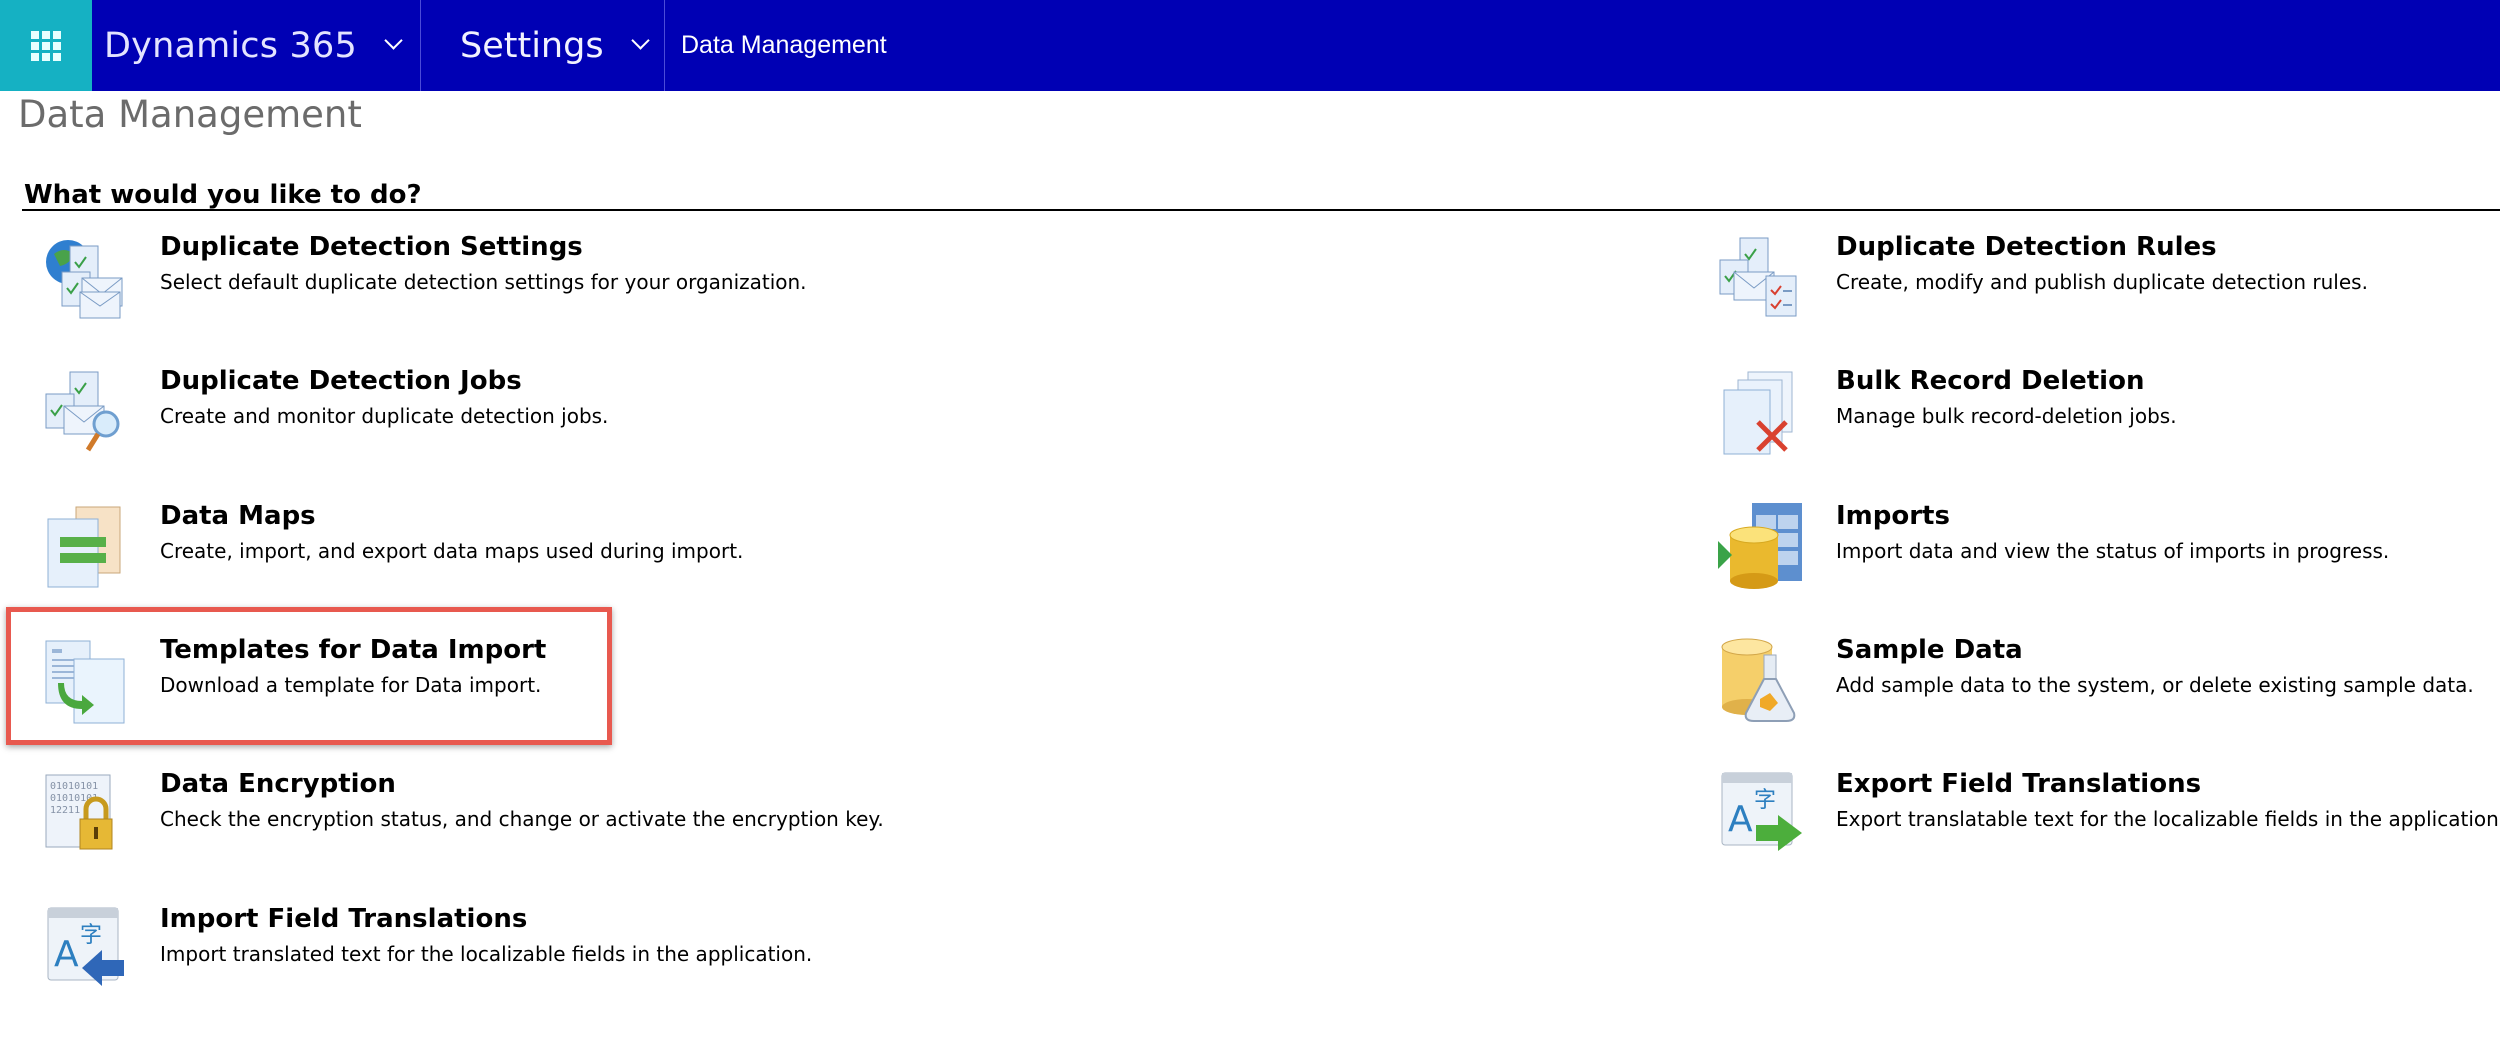 The height and width of the screenshot is (1051, 2500). What do you see at coordinates (278, 784) in the screenshot?
I see `item-title: Data Encryption` at bounding box center [278, 784].